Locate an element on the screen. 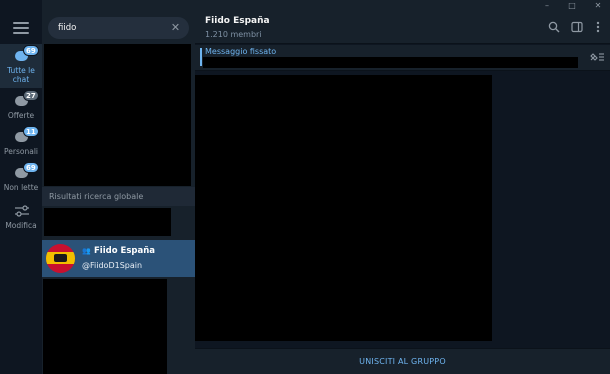 The height and width of the screenshot is (374, 610). folder-label: Offerte is located at coordinates (21, 115).